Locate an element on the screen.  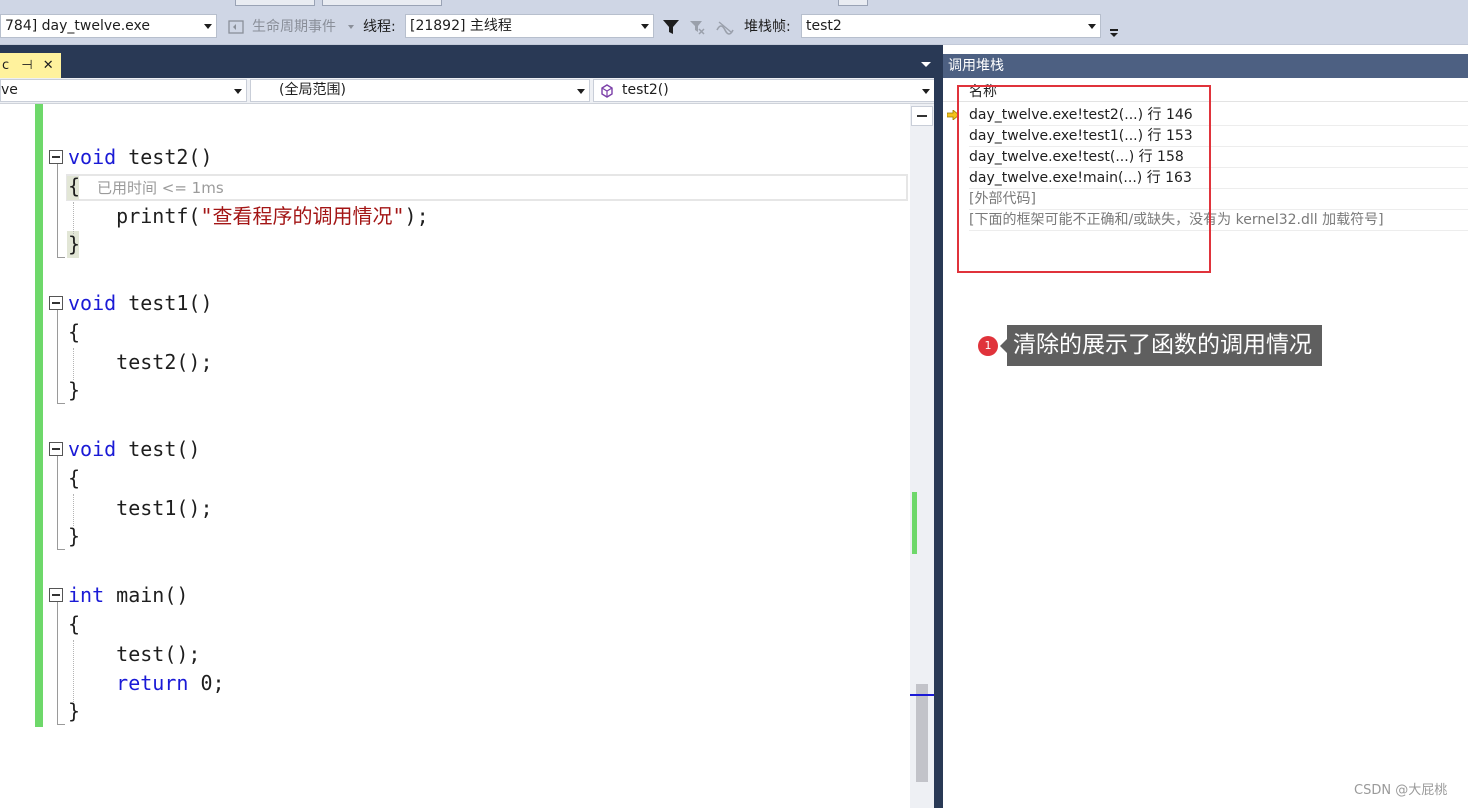
thread-combo: [21892] 主线程 is located at coordinates (529, 26).